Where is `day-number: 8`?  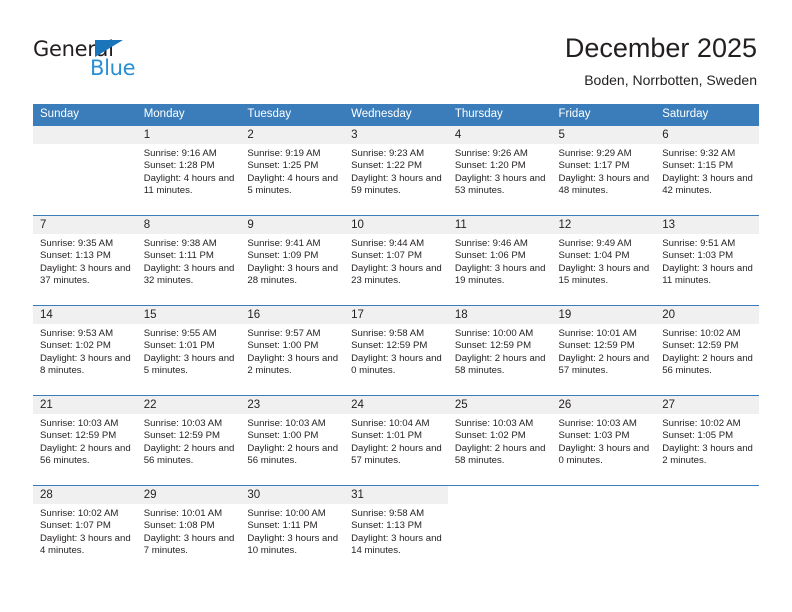 day-number: 8 is located at coordinates (188, 225).